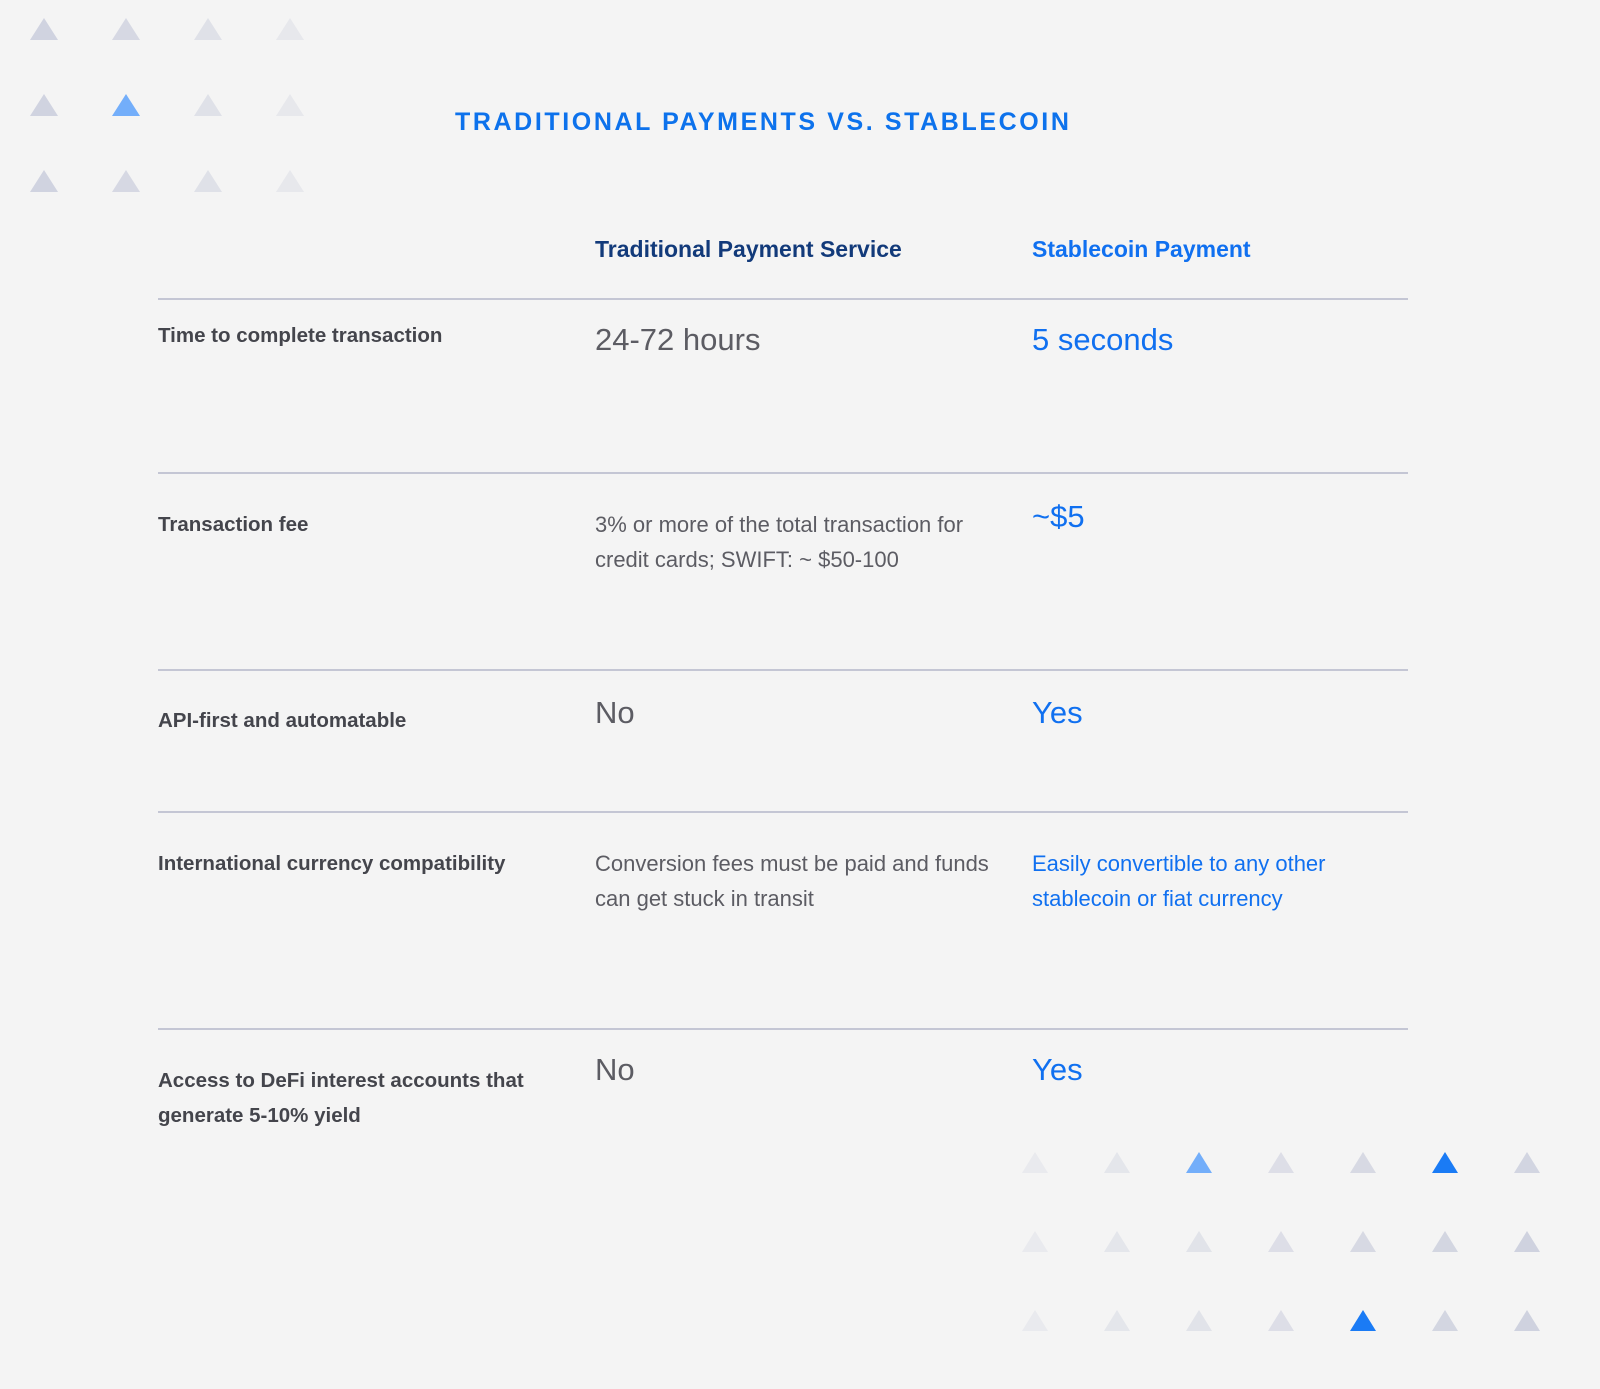 The width and height of the screenshot is (1600, 1389). Describe the element at coordinates (233, 524) in the screenshot. I see `row-label: Transaction fee` at that location.